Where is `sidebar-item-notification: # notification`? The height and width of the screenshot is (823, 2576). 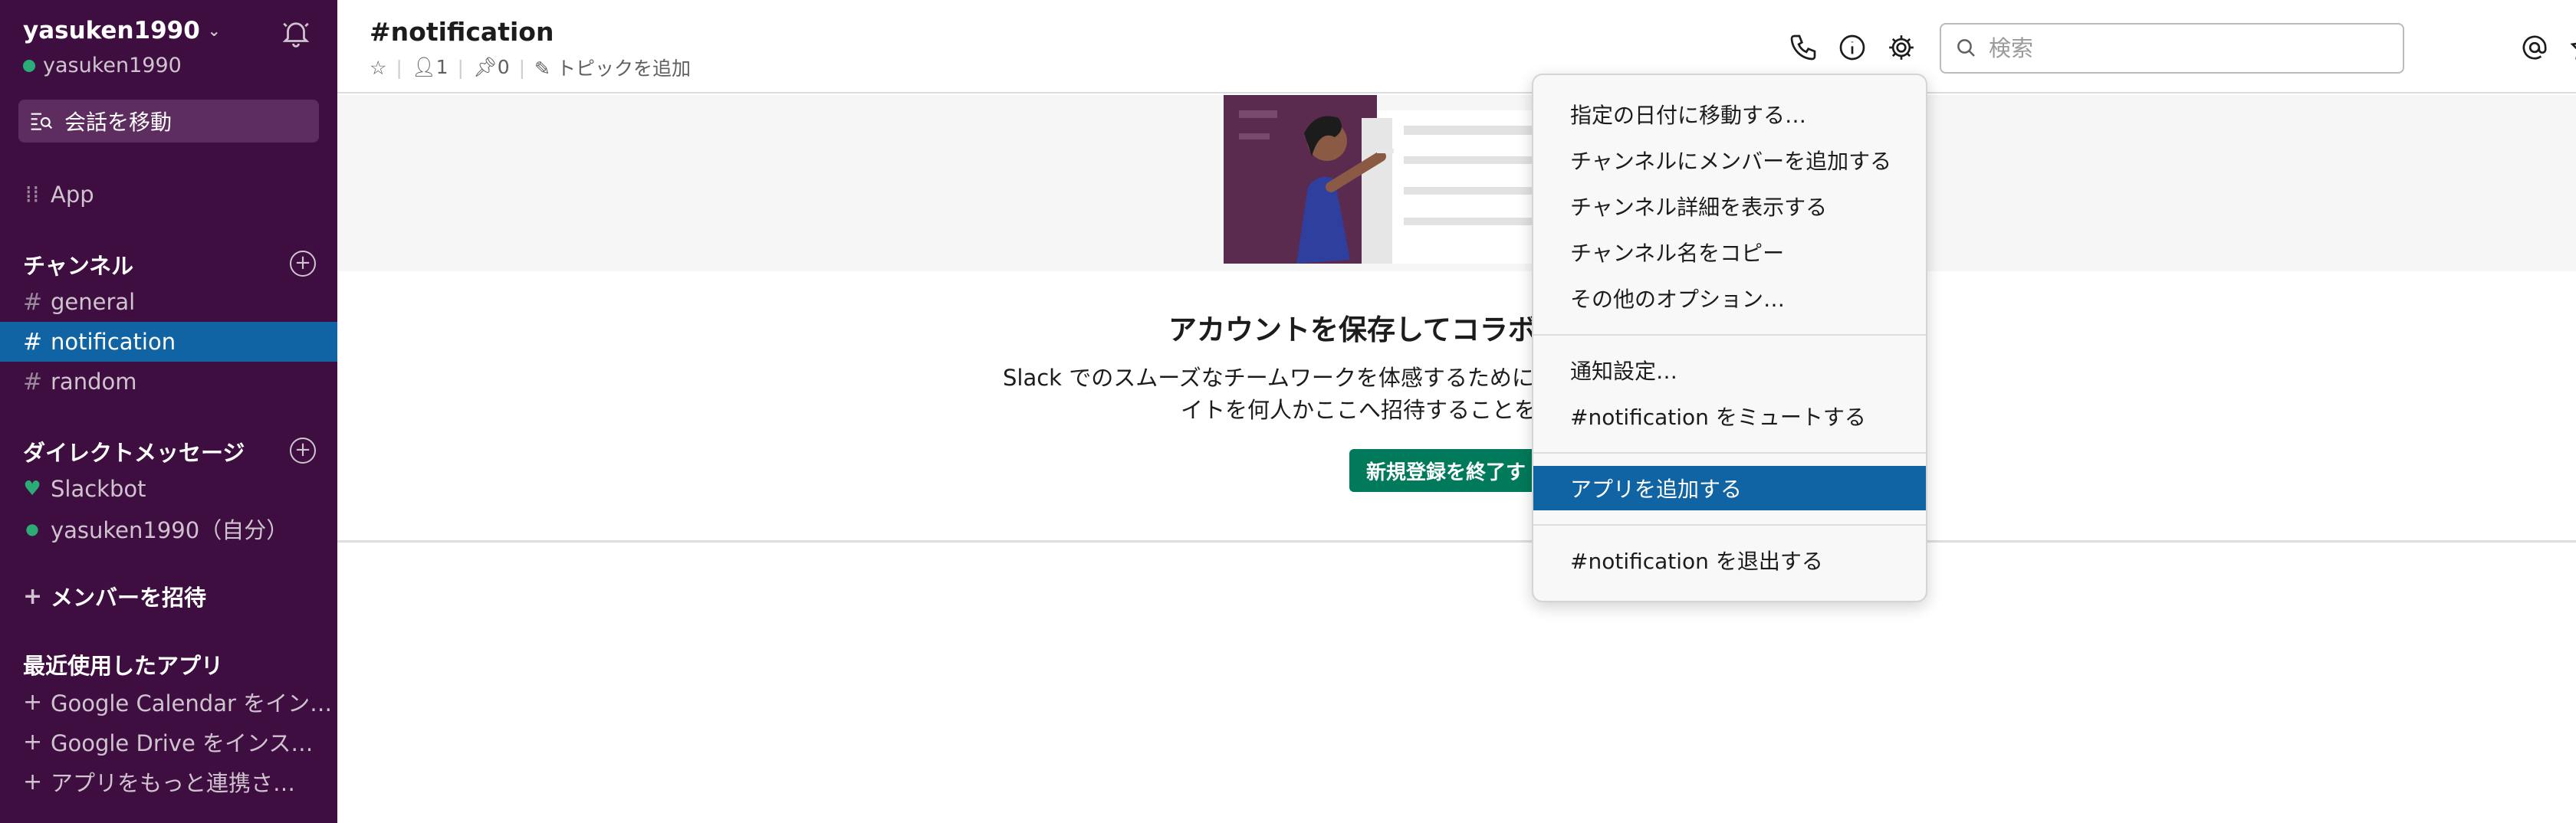 sidebar-item-notification: # notification is located at coordinates (169, 342).